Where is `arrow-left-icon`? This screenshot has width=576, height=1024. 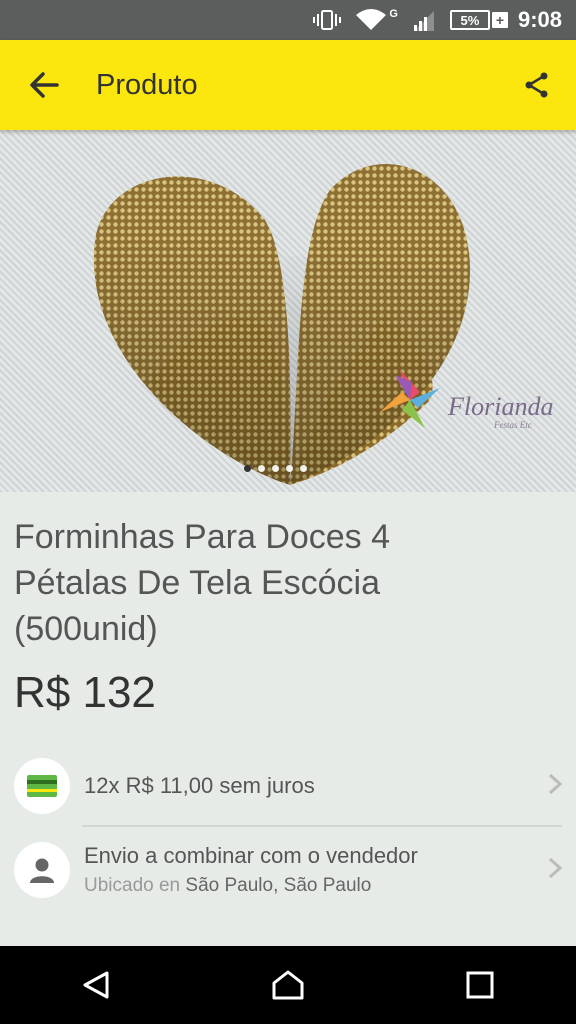
arrow-left-icon is located at coordinates (44, 85).